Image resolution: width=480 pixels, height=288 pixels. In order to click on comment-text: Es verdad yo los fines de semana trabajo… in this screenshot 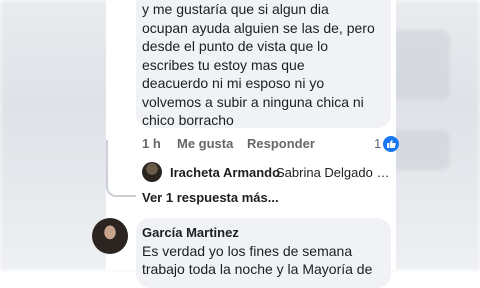, I will do `click(257, 260)`.